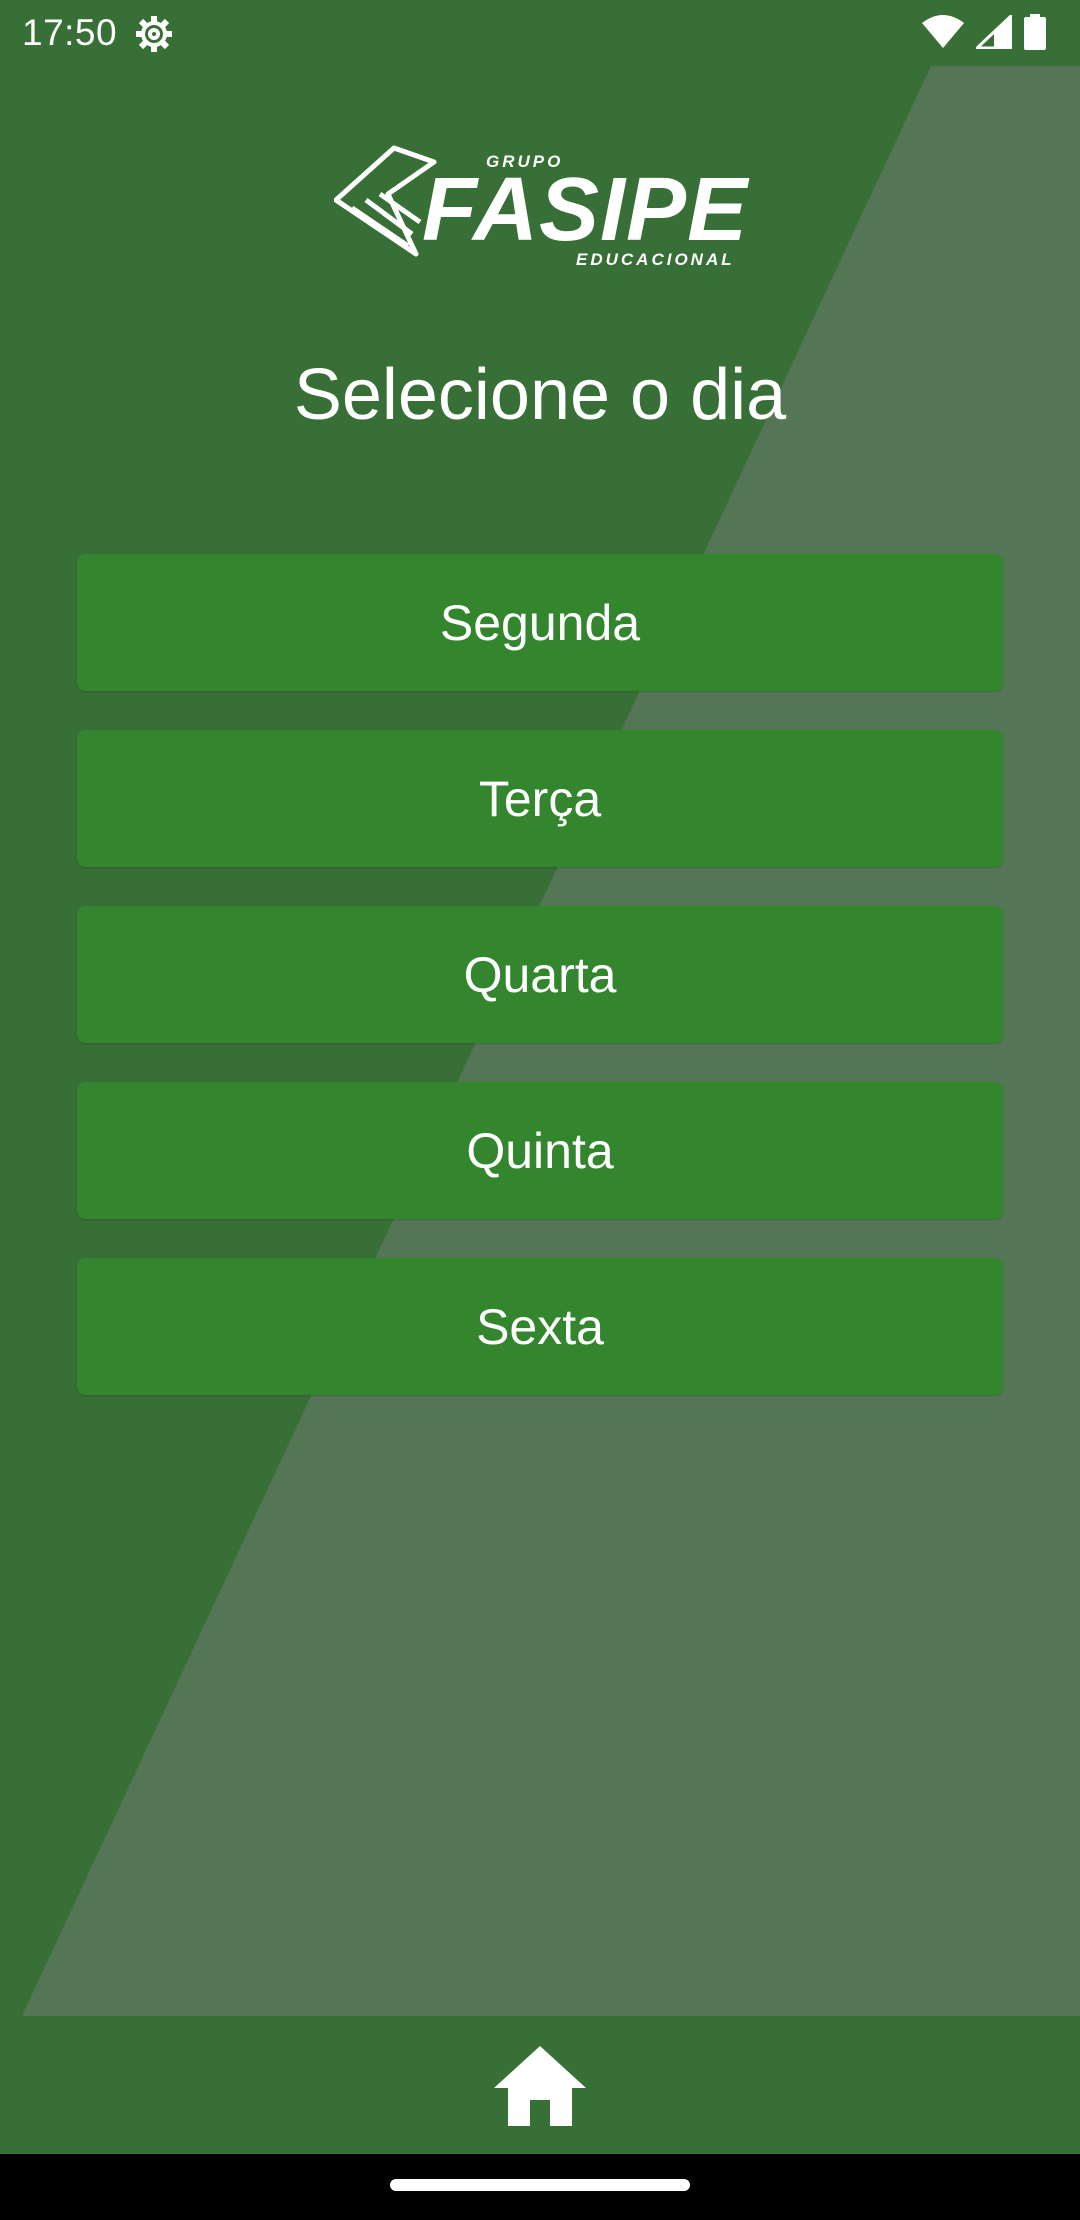  I want to click on day-button-sexta: Sexta, so click(540, 1326).